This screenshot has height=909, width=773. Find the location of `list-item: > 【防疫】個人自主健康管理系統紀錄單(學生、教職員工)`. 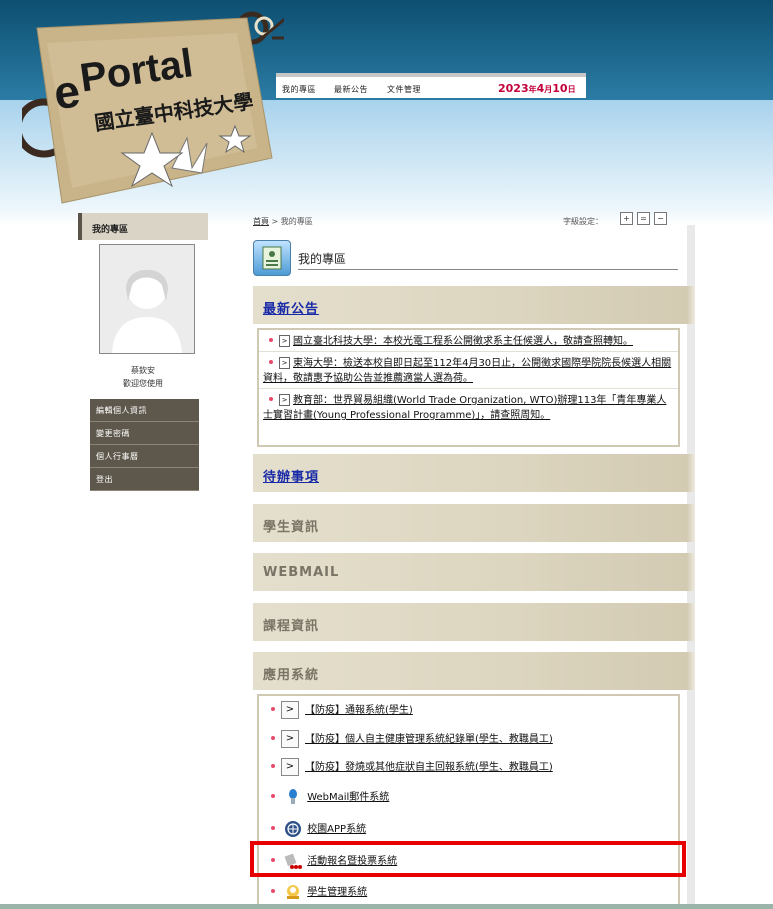

list-item: > 【防疫】個人自主健康管理系統紀錄單(學生、教職員工) is located at coordinates (409, 739).